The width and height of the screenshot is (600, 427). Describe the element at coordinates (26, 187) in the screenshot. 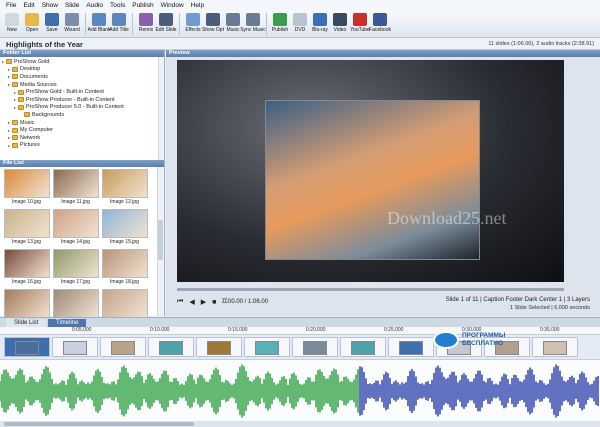

I see `file-thumbnail: Image 10.jpg` at that location.